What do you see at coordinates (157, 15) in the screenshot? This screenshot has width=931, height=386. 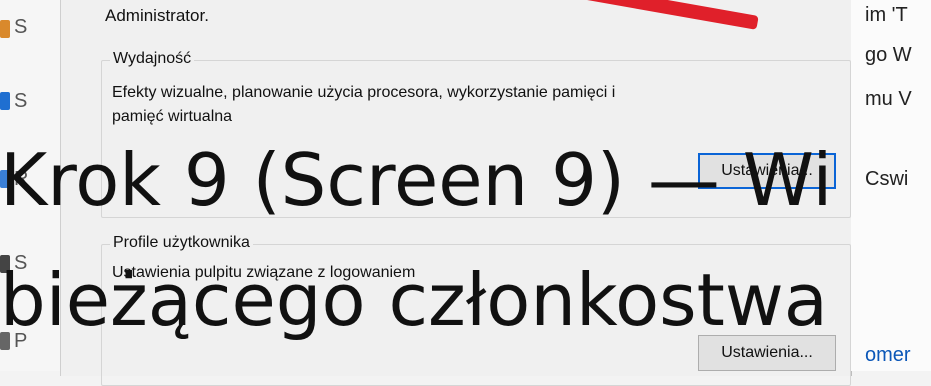 I see `admin-notice-text: Administrator.` at bounding box center [157, 15].